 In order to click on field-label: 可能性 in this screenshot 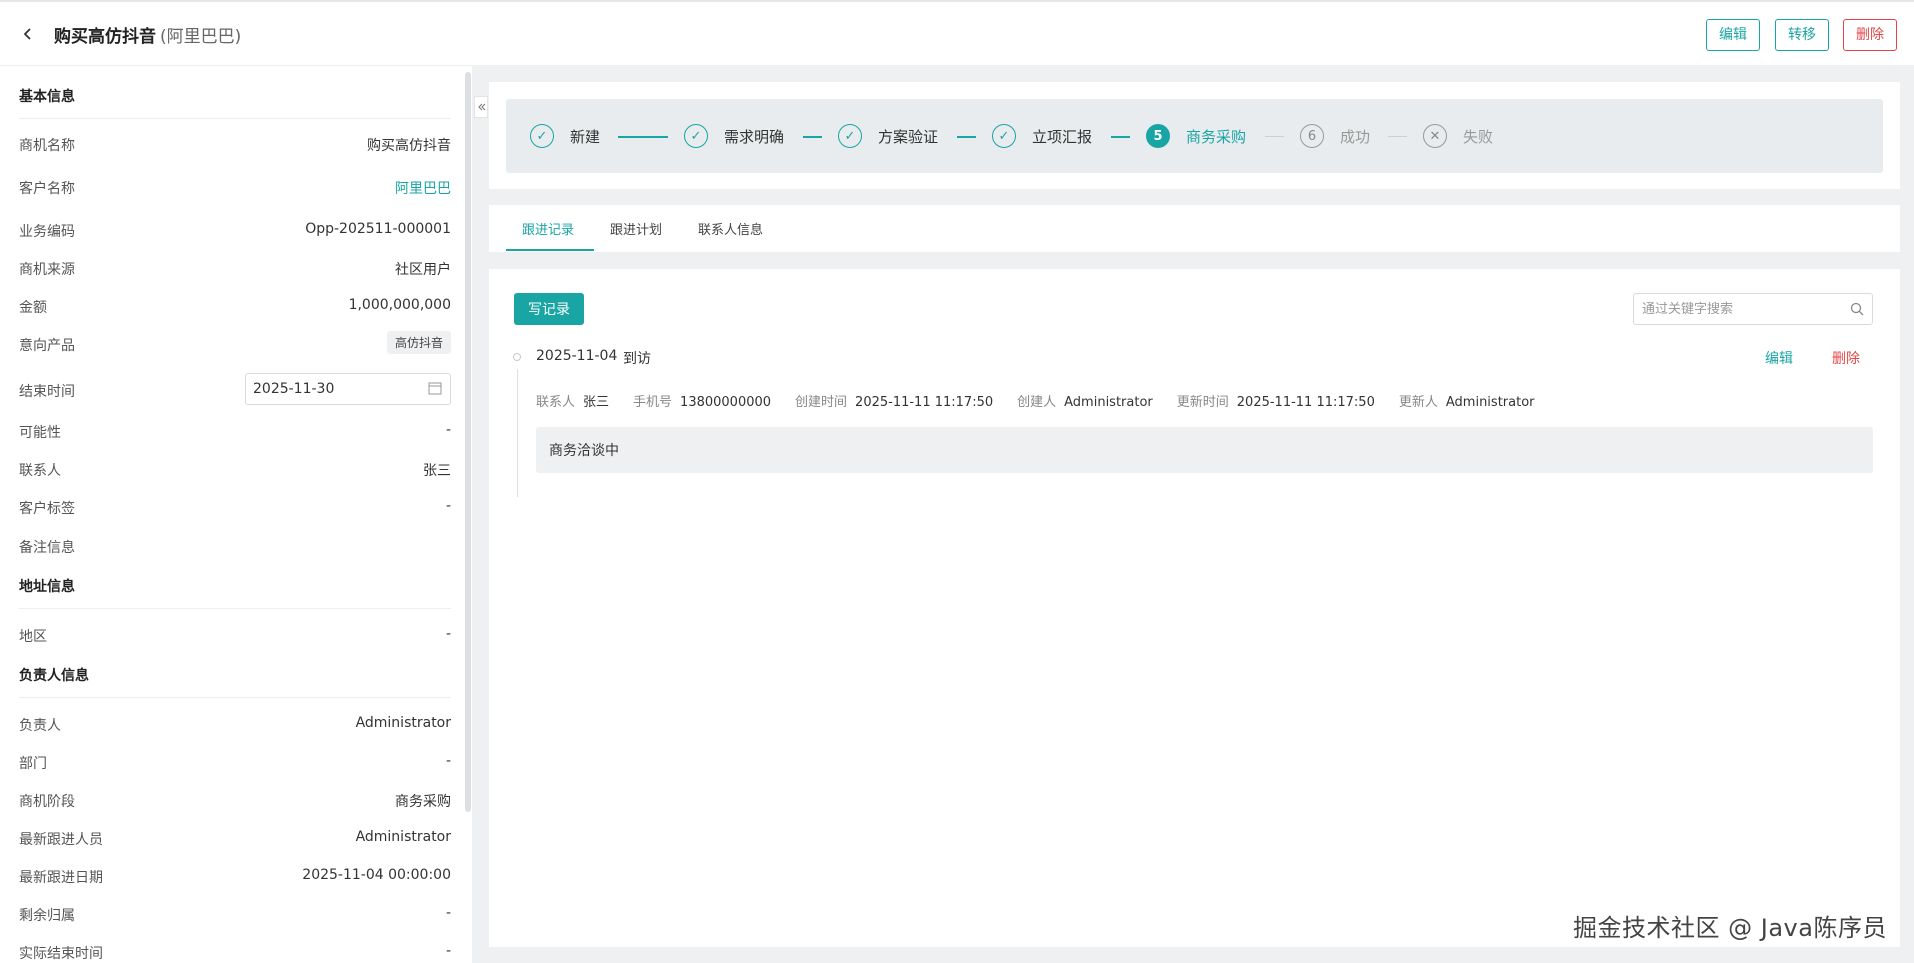, I will do `click(40, 433)`.